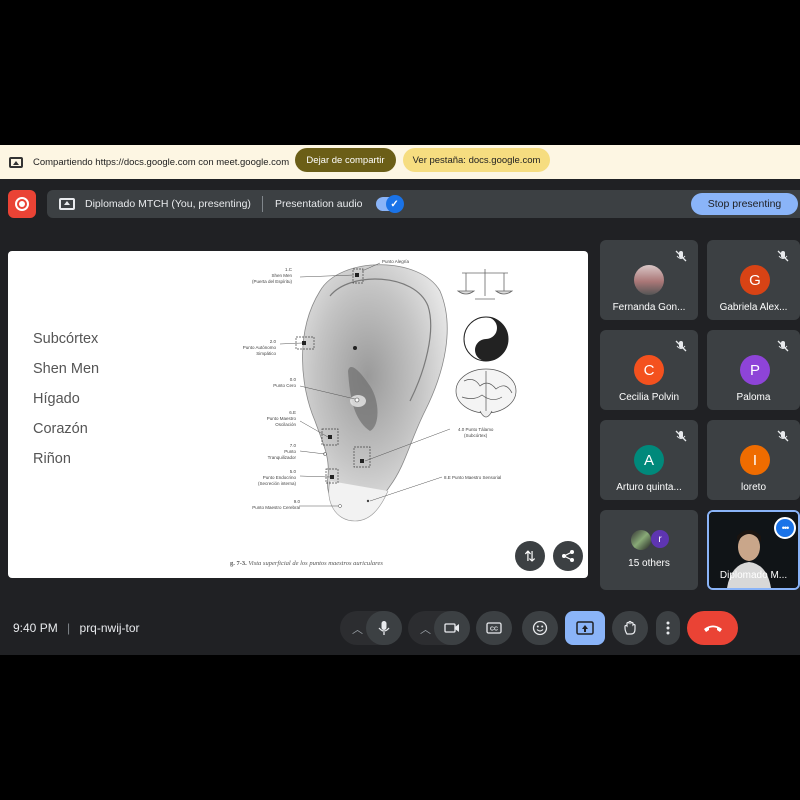  What do you see at coordinates (52, 459) in the screenshot?
I see `slide-item: Riñon` at bounding box center [52, 459].